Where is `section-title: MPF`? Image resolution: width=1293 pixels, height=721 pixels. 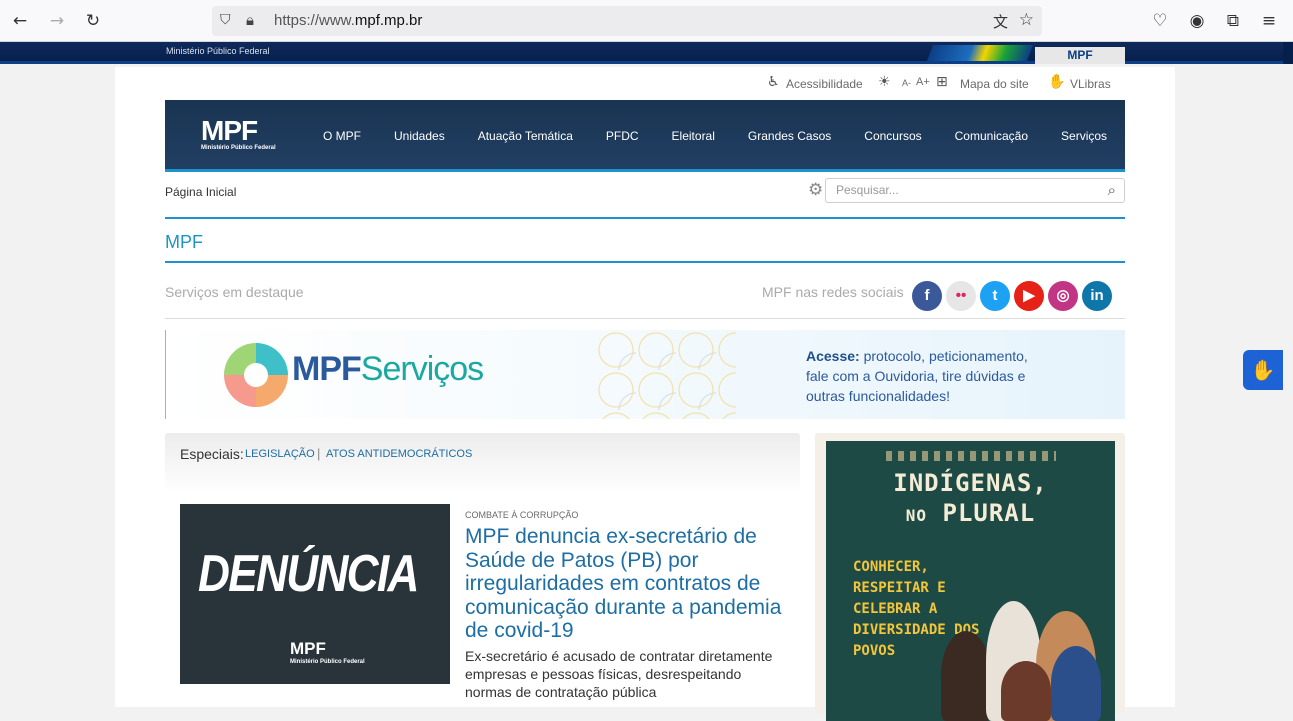 section-title: MPF is located at coordinates (184, 242).